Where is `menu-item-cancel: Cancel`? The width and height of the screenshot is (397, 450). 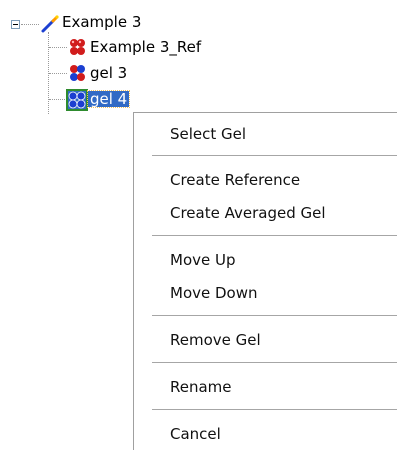
menu-item-cancel: Cancel is located at coordinates (265, 434).